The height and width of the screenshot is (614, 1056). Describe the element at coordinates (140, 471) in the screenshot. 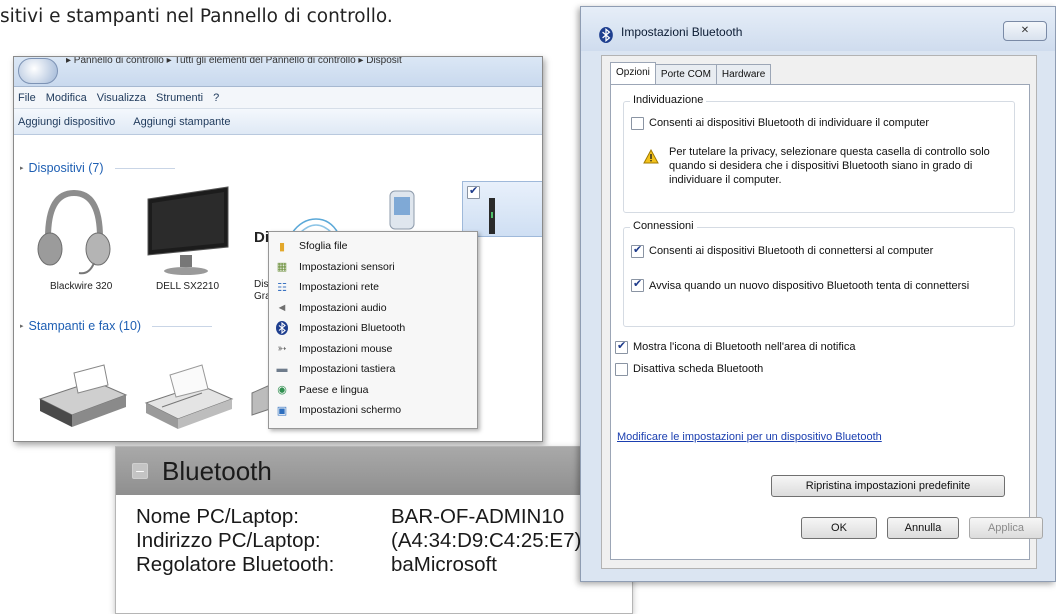

I see `collapse-icon: –` at that location.